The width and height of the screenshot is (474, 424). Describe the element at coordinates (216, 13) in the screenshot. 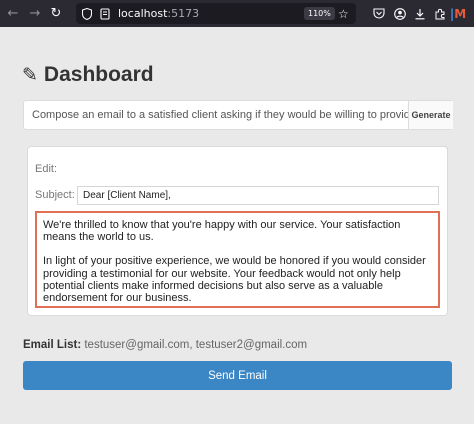

I see `url-bar: localhost:5173 110% ☆` at that location.